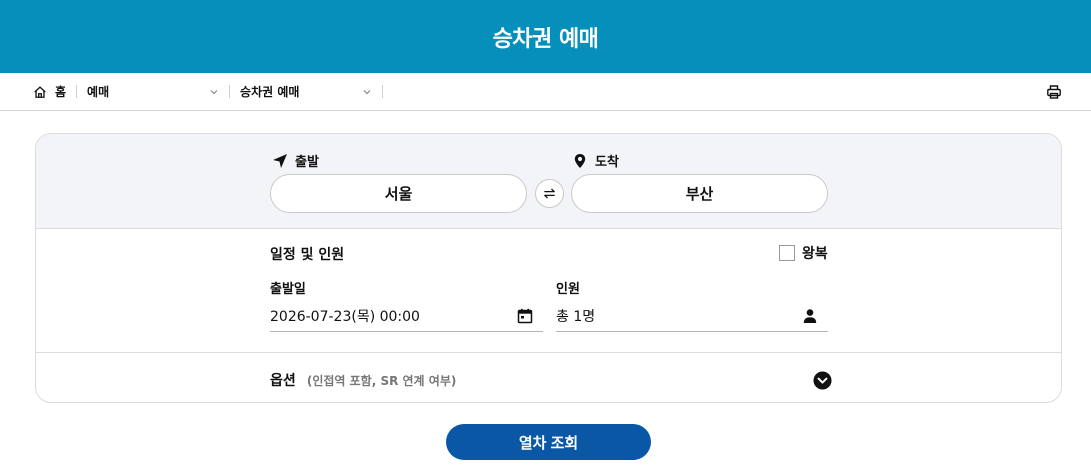 Image resolution: width=1091 pixels, height=475 pixels. I want to click on calendar-icon, so click(525, 316).